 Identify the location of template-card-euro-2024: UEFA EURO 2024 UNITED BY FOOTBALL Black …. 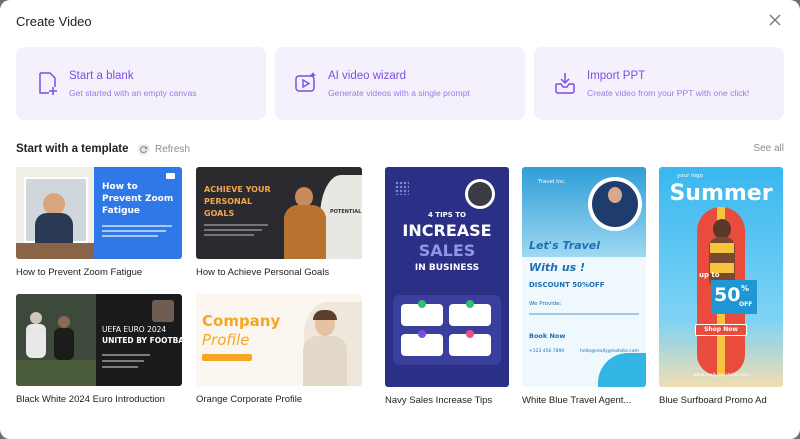
(99, 351).